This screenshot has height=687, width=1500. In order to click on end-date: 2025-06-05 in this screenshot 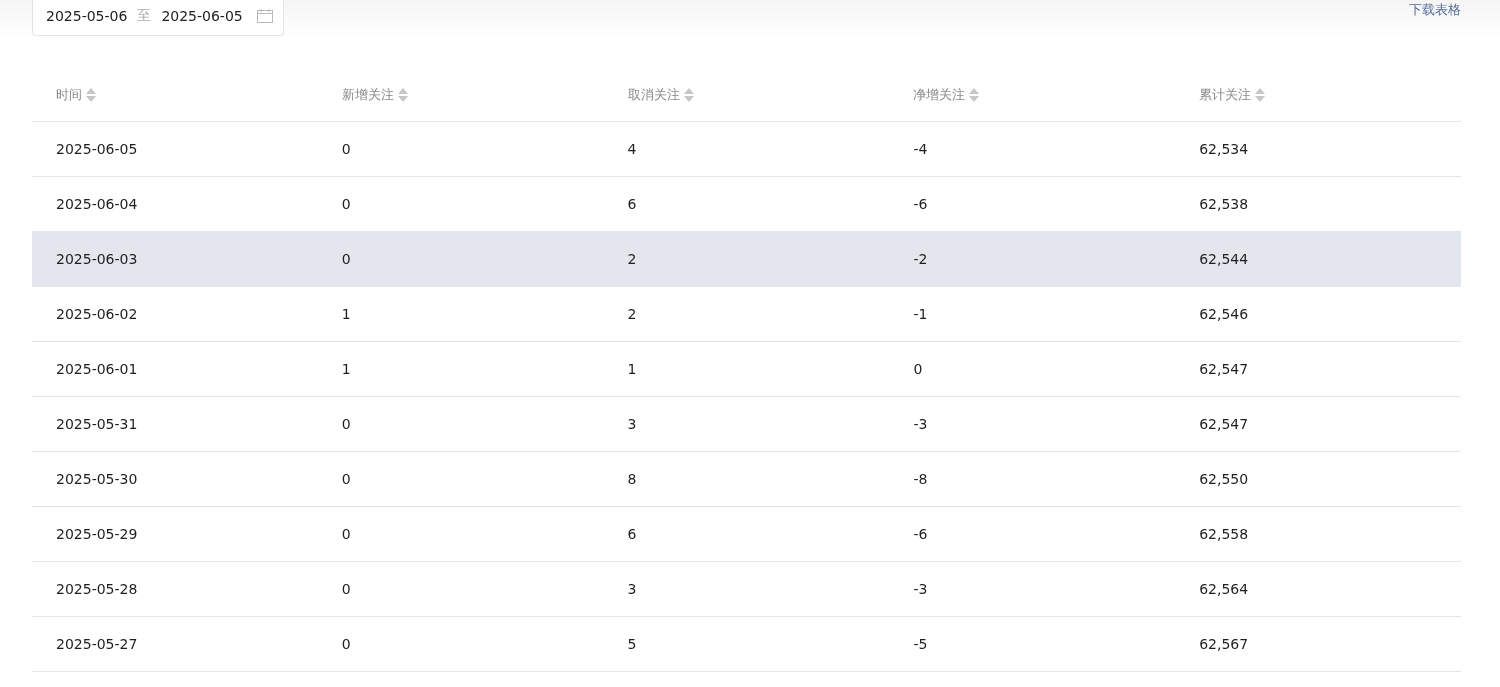, I will do `click(202, 15)`.